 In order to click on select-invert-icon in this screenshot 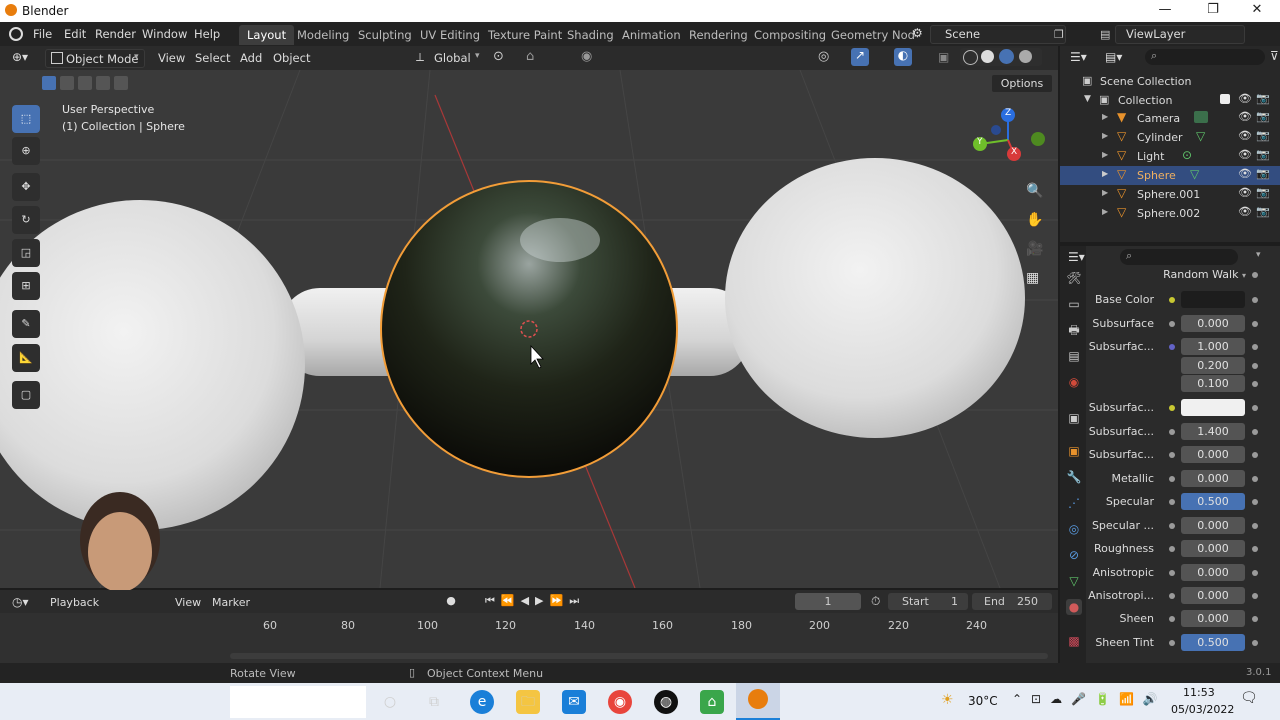, I will do `click(103, 83)`.